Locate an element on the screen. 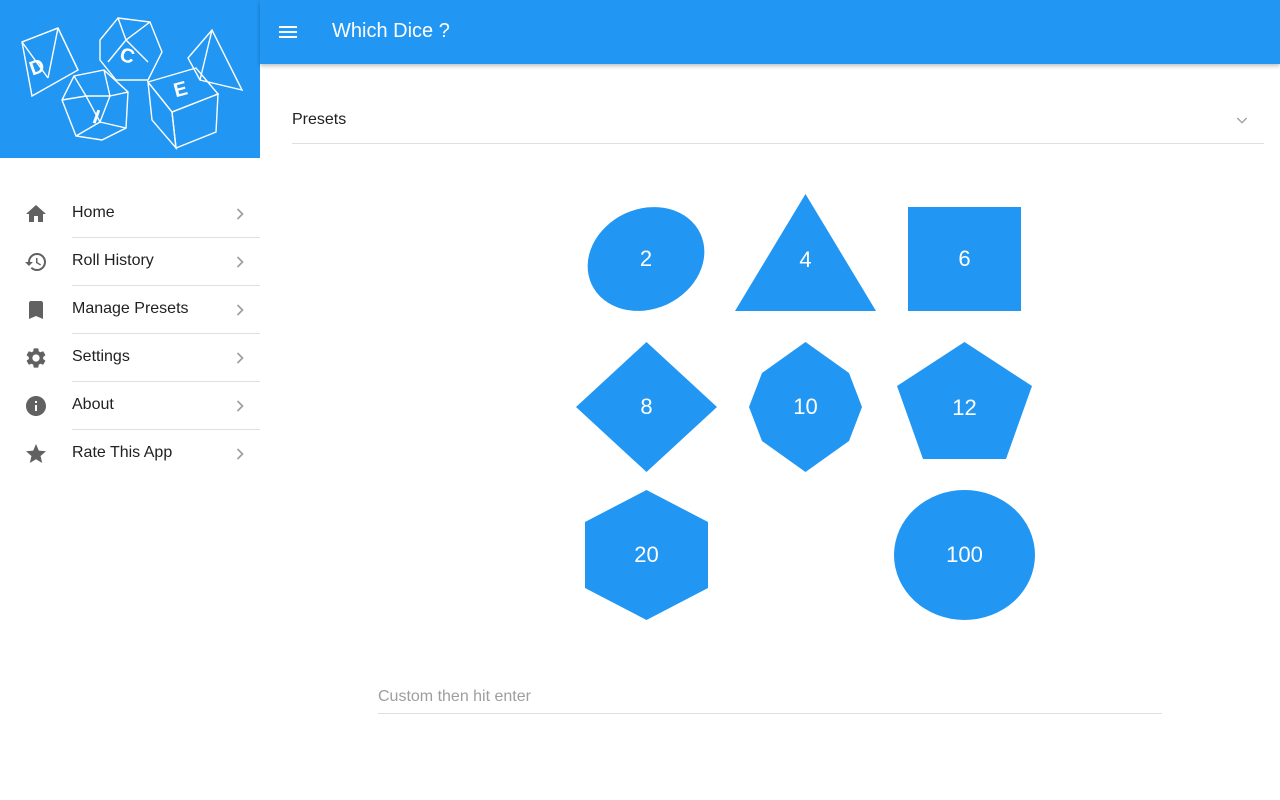 This screenshot has width=1280, height=800. die-d12-button: 12 is located at coordinates (964, 400).